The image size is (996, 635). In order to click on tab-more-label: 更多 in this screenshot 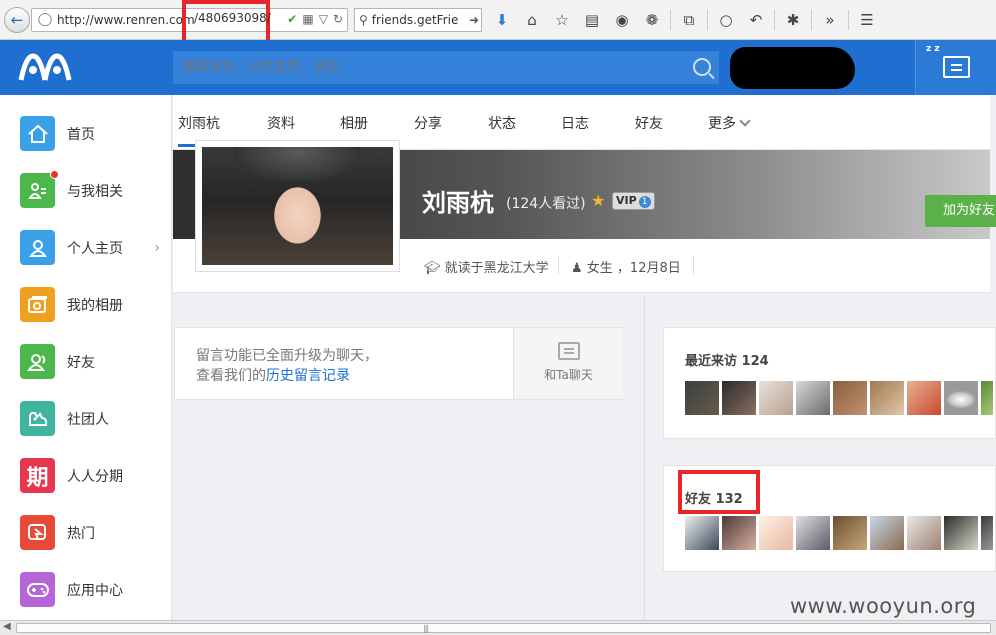, I will do `click(722, 124)`.